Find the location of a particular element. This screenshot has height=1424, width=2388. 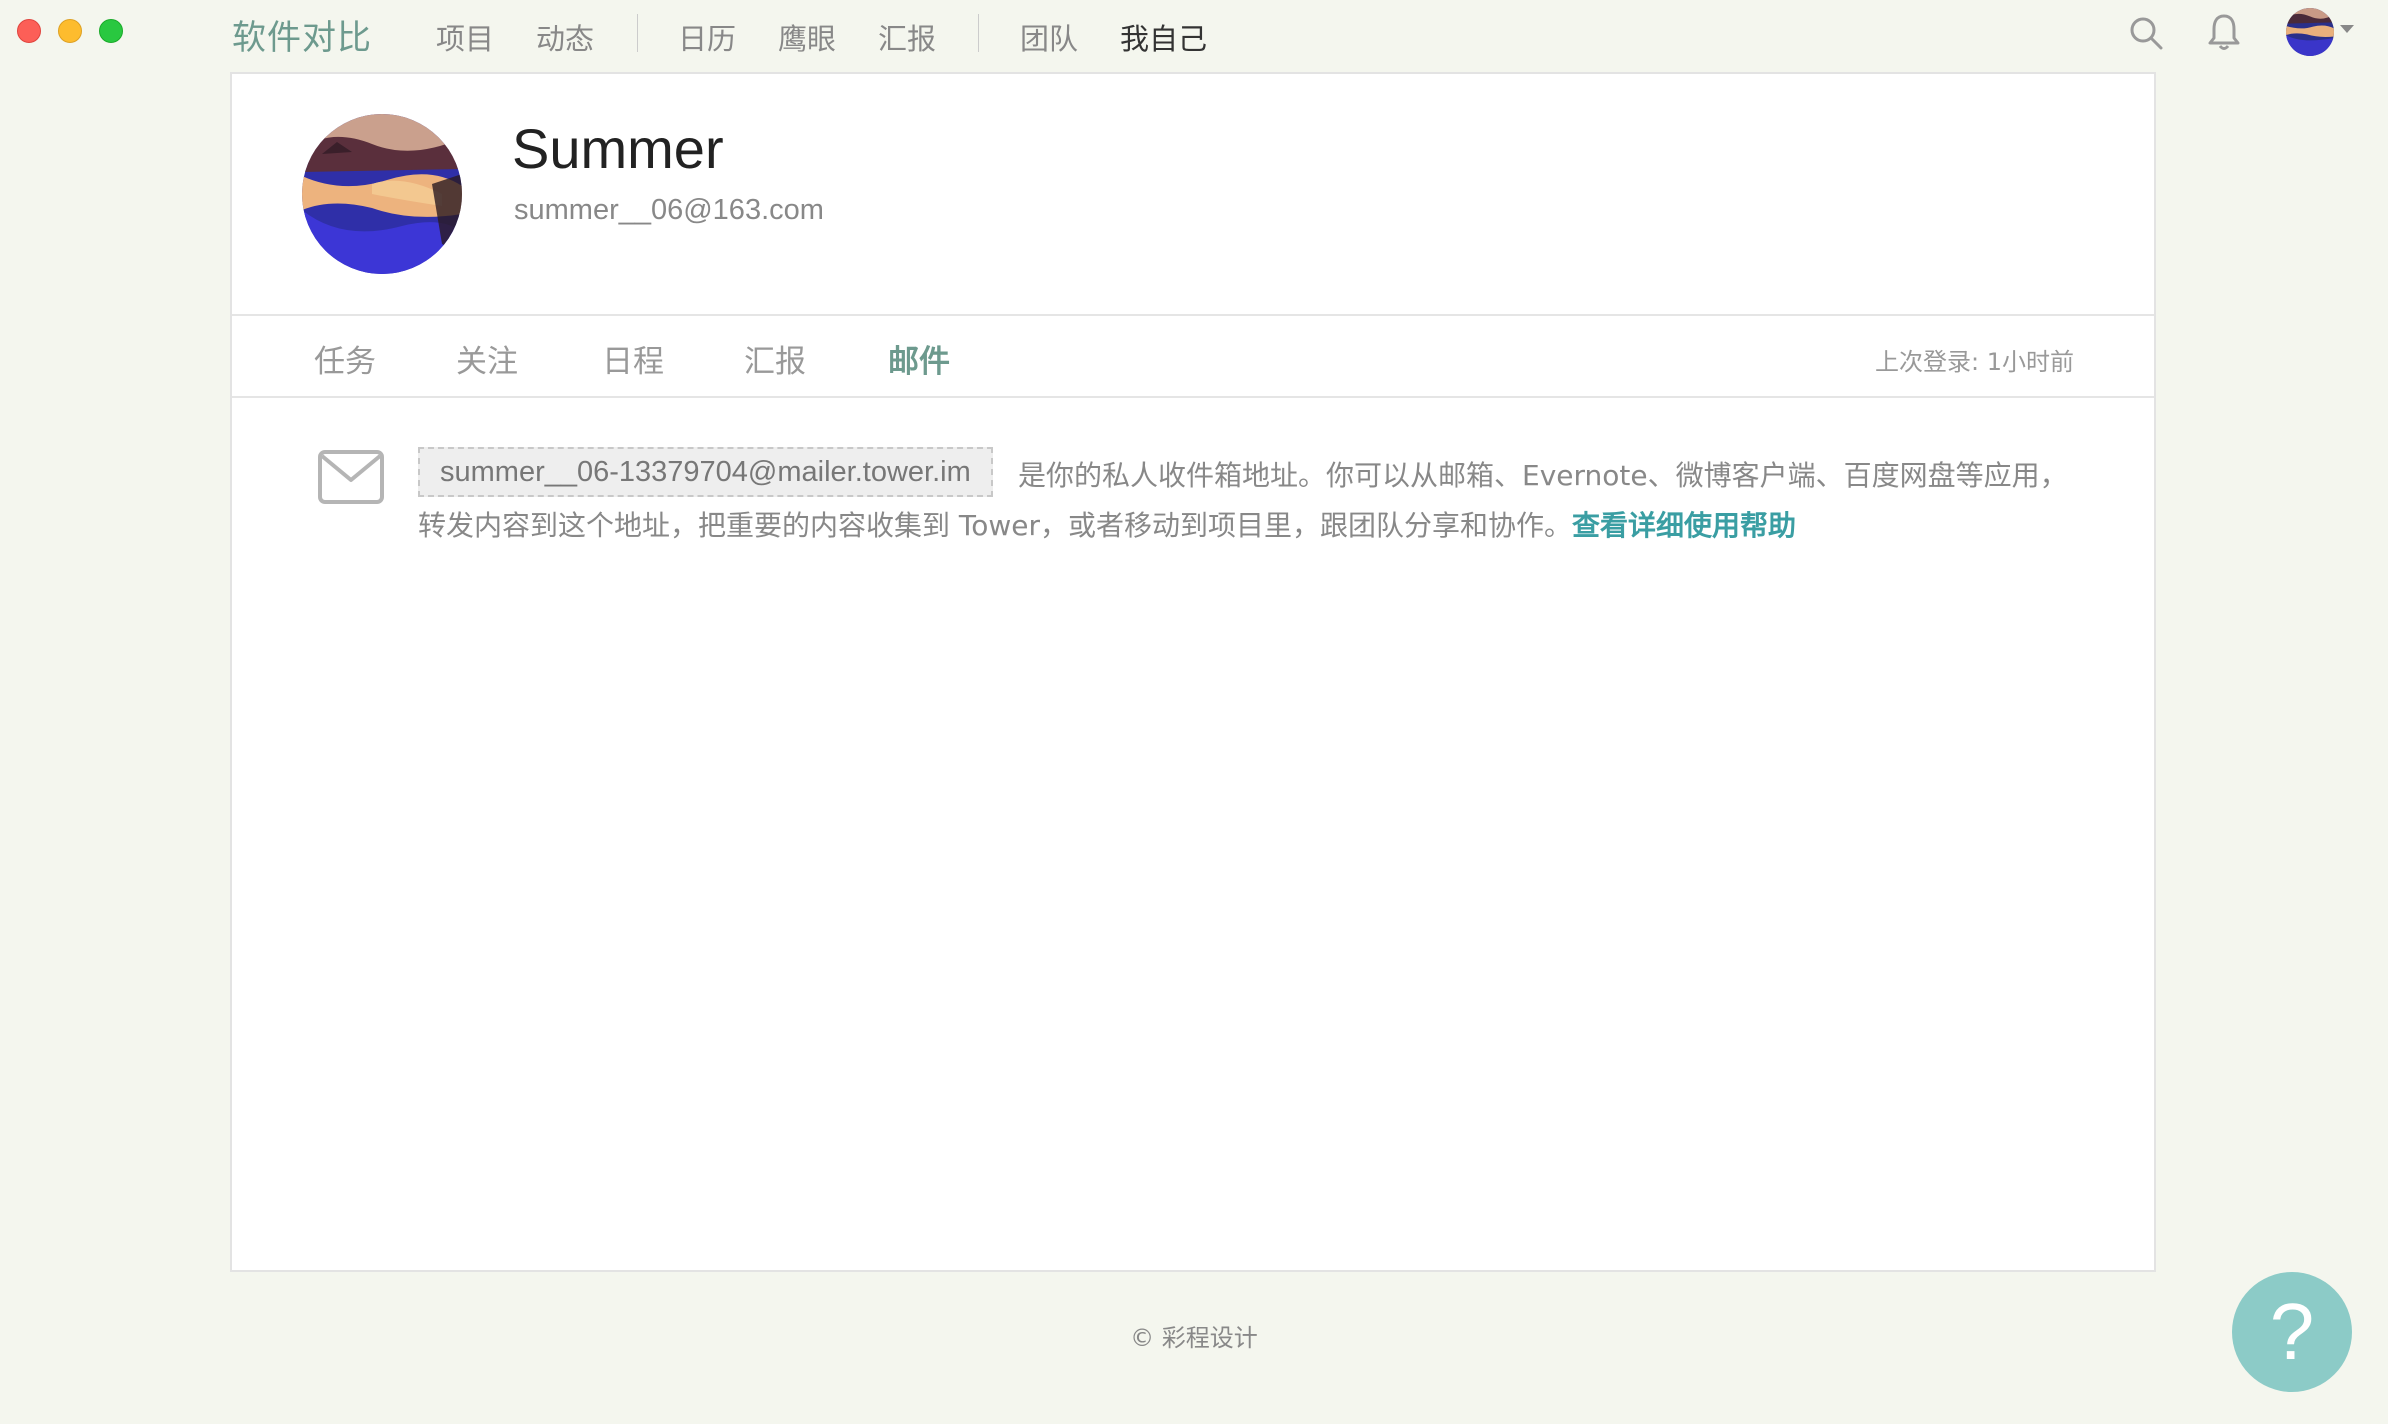

tab-reports: 汇报 is located at coordinates (775, 358).